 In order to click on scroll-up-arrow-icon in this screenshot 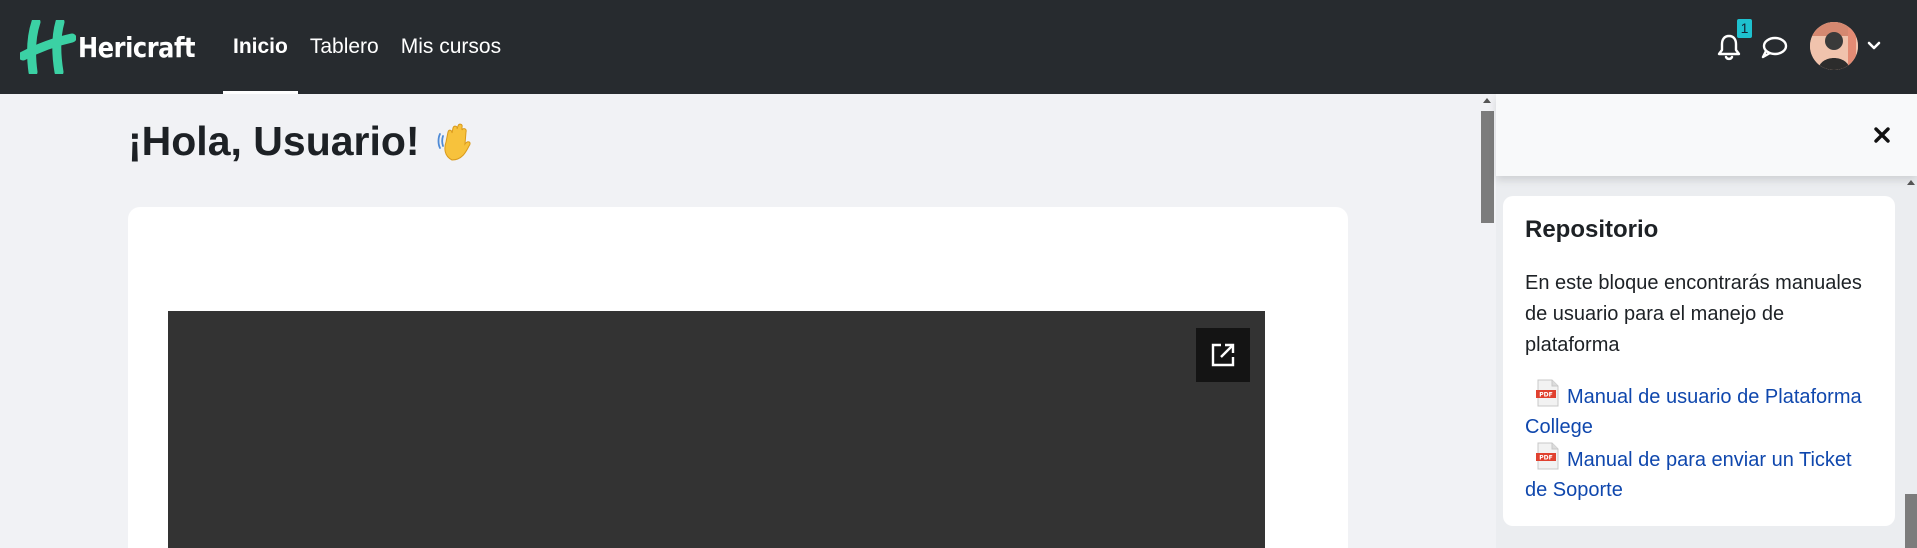, I will do `click(1487, 100)`.